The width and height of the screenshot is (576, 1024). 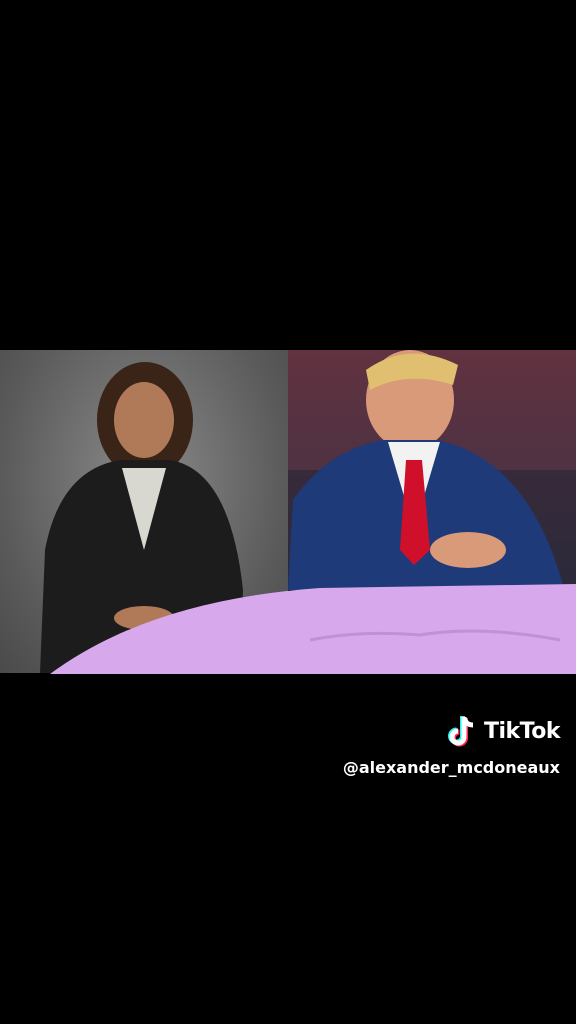 What do you see at coordinates (432, 470) in the screenshot?
I see `right-portrait-photo` at bounding box center [432, 470].